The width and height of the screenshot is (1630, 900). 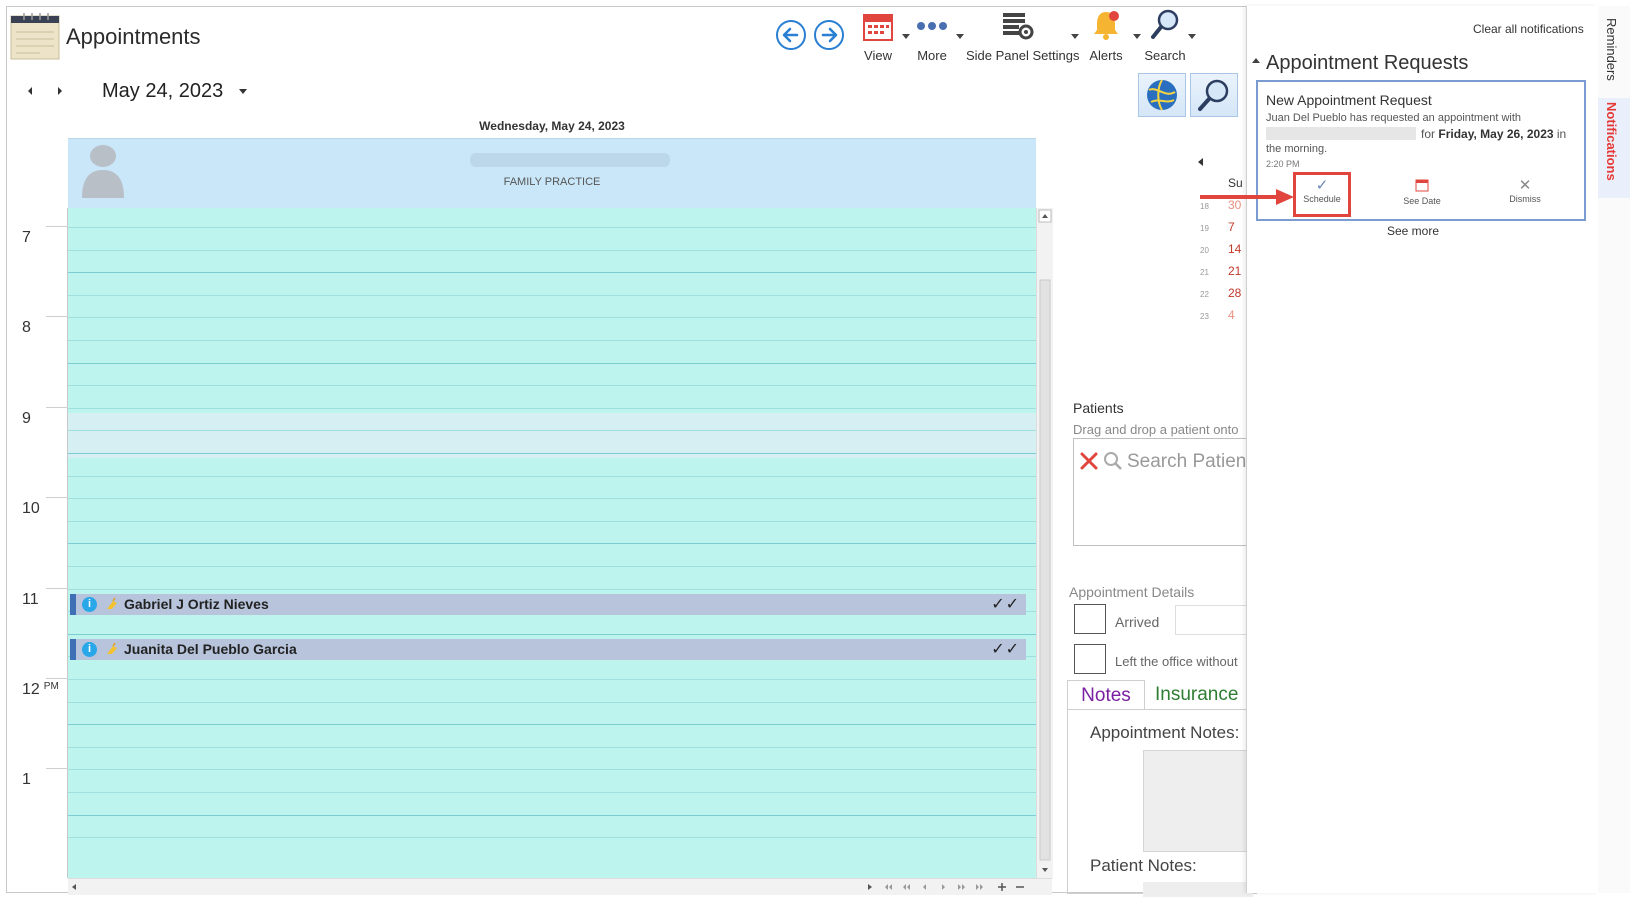 What do you see at coordinates (1204, 272) in the screenshot?
I see `week-number: 21` at bounding box center [1204, 272].